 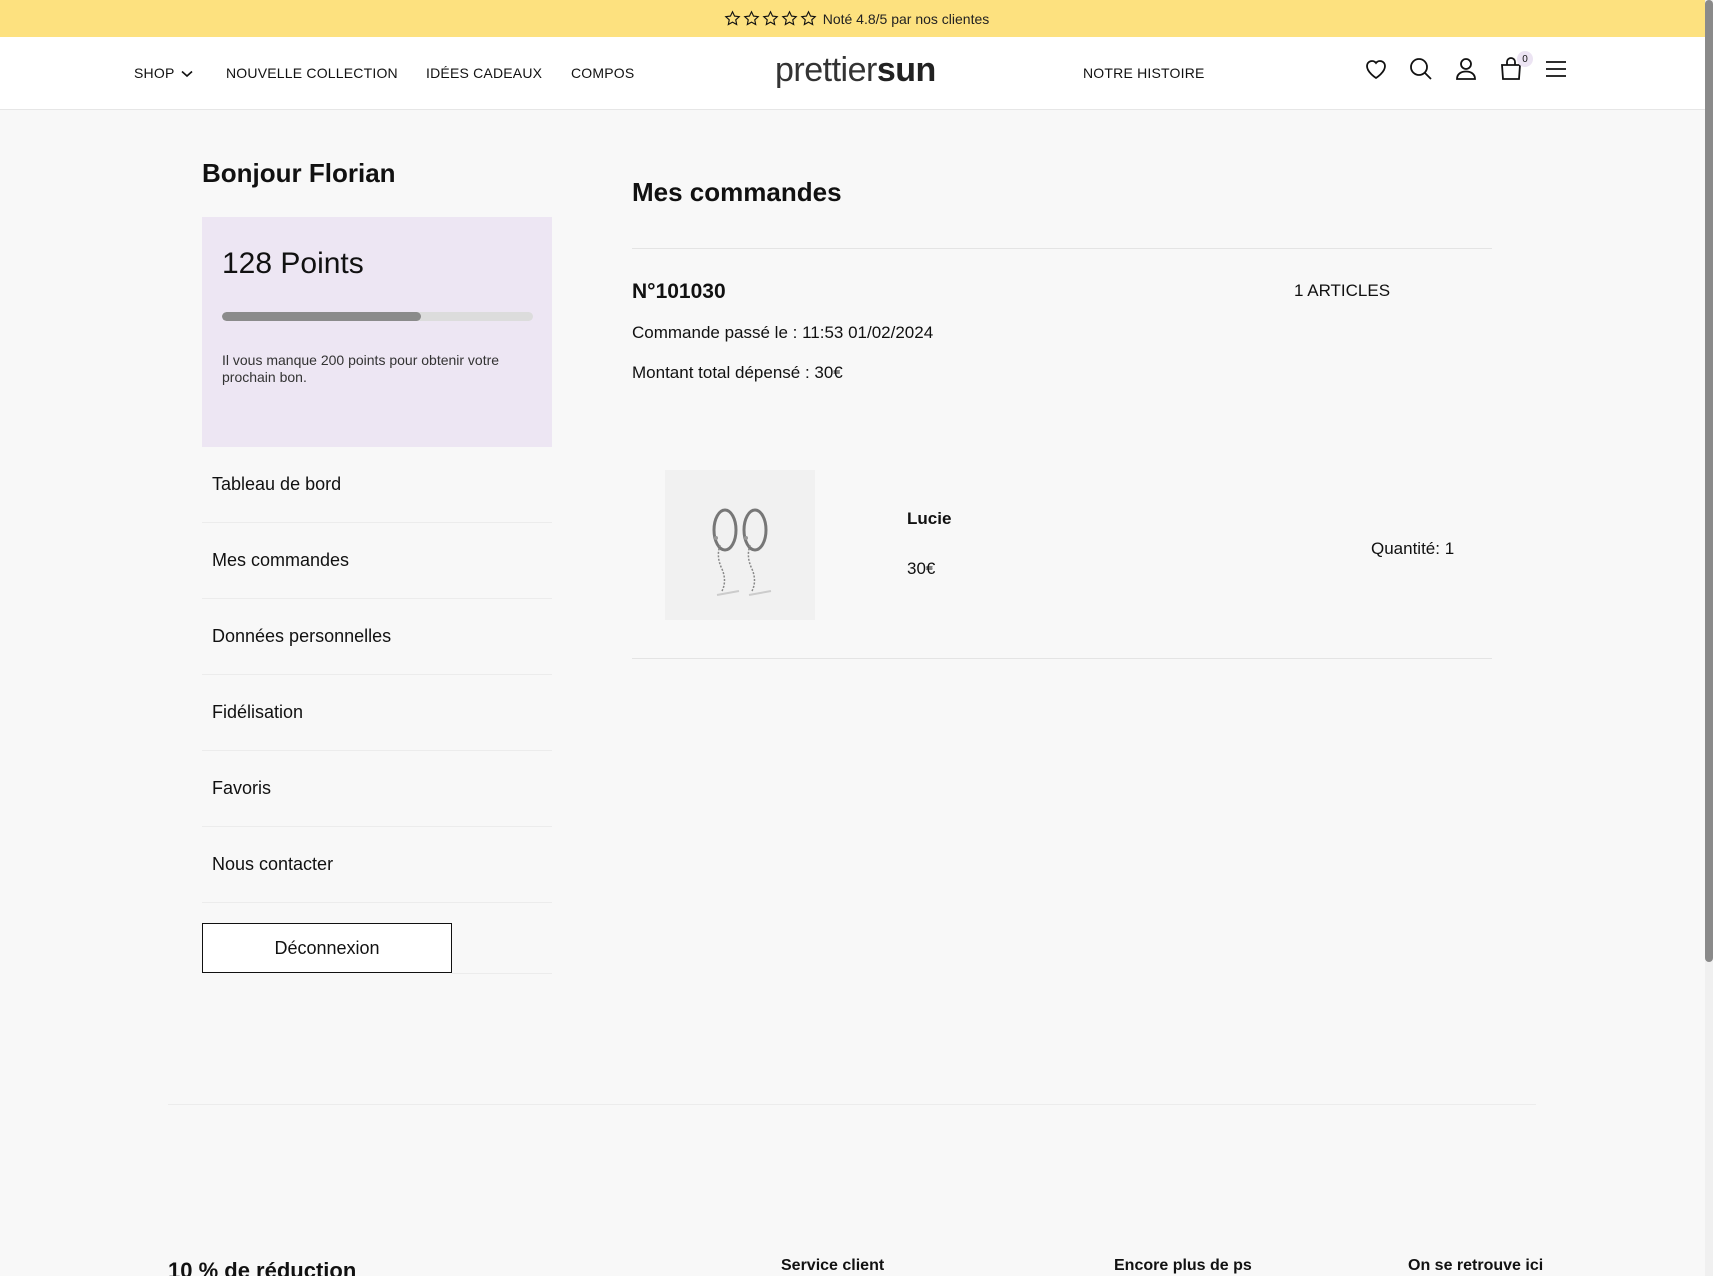 I want to click on nav-nouvelle-collection: NOUVELLE COLLECTION, so click(x=312, y=73).